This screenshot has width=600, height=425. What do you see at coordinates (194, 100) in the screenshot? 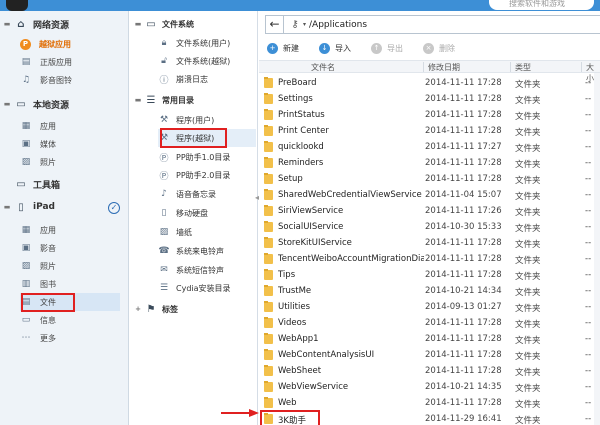
I see `section-common-dirs: ▬ ☰ 常用目录` at bounding box center [194, 100].